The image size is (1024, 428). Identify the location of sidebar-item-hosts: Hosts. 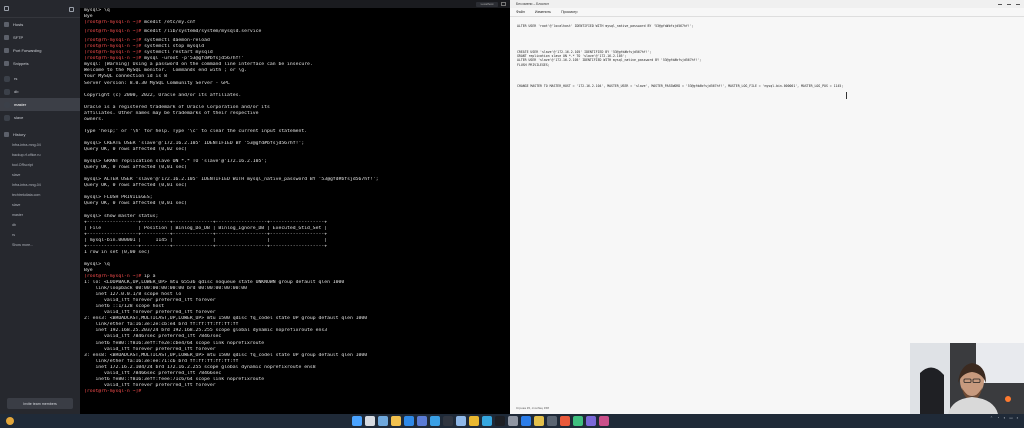
(40, 24).